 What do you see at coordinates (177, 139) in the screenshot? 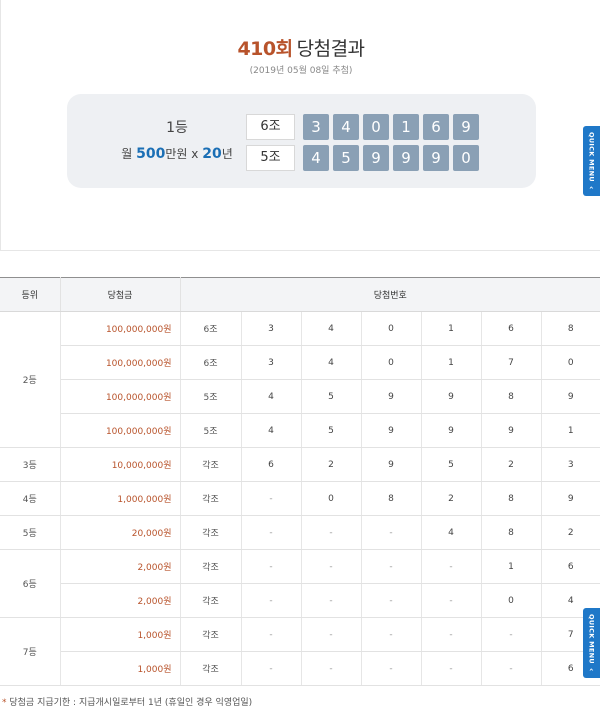
I see `first-prize-description: 1등 월 500만원 x 20년` at bounding box center [177, 139].